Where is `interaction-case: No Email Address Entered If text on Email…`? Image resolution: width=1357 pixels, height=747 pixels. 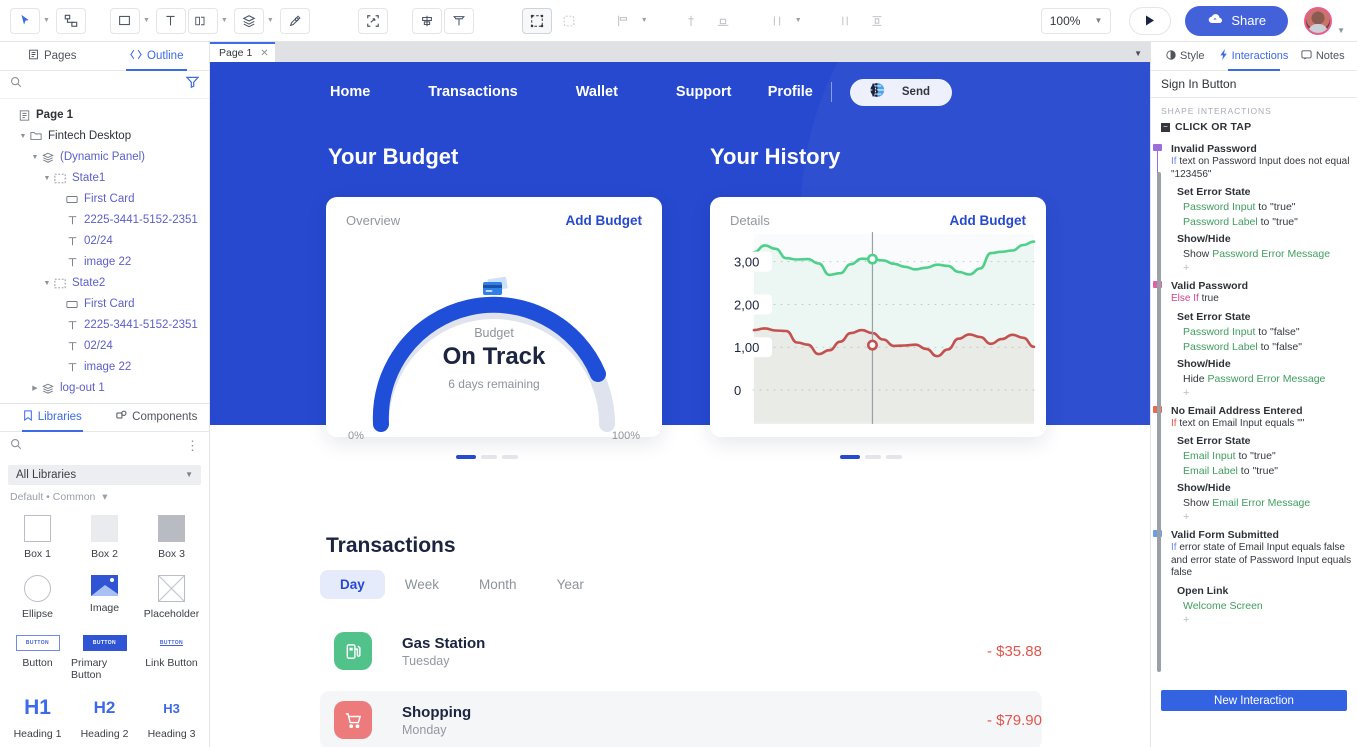
interaction-case: No Email Address Entered If text on Email… is located at coordinates (1255, 464).